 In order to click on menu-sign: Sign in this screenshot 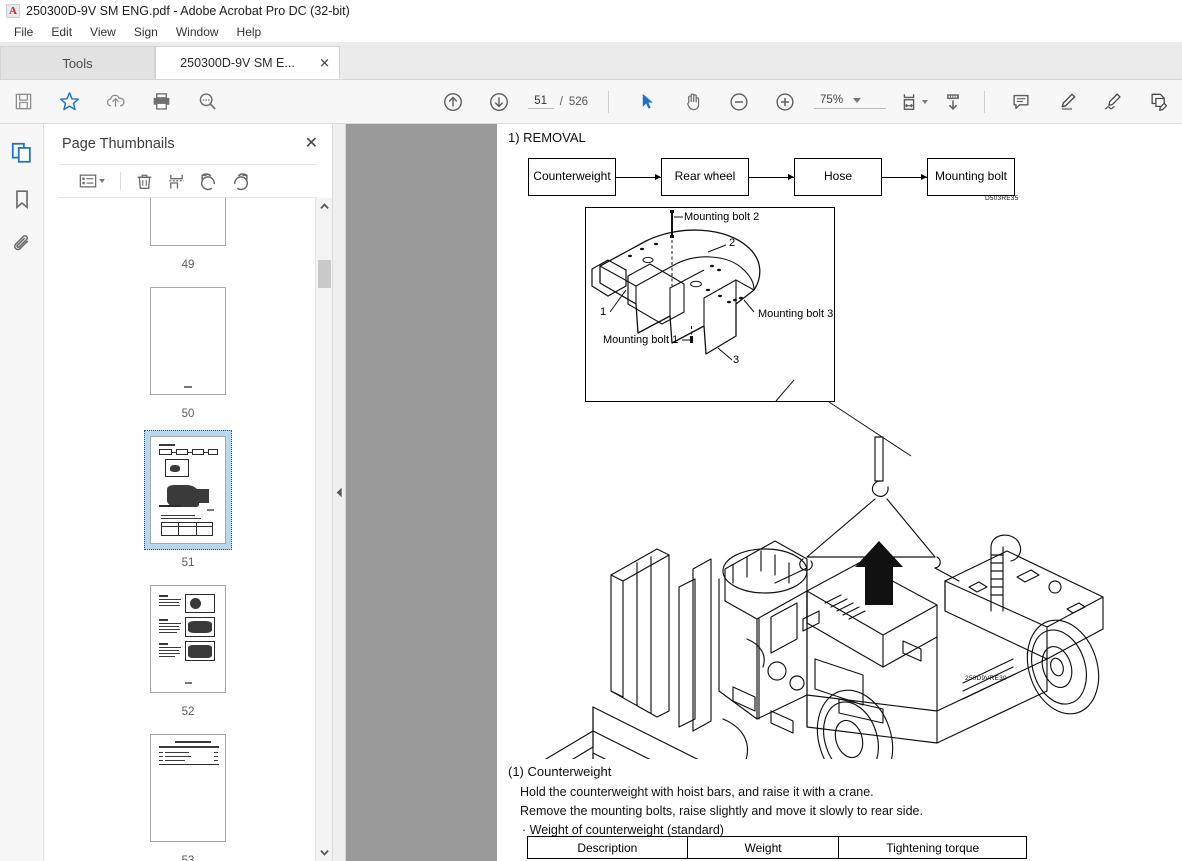, I will do `click(146, 32)`.